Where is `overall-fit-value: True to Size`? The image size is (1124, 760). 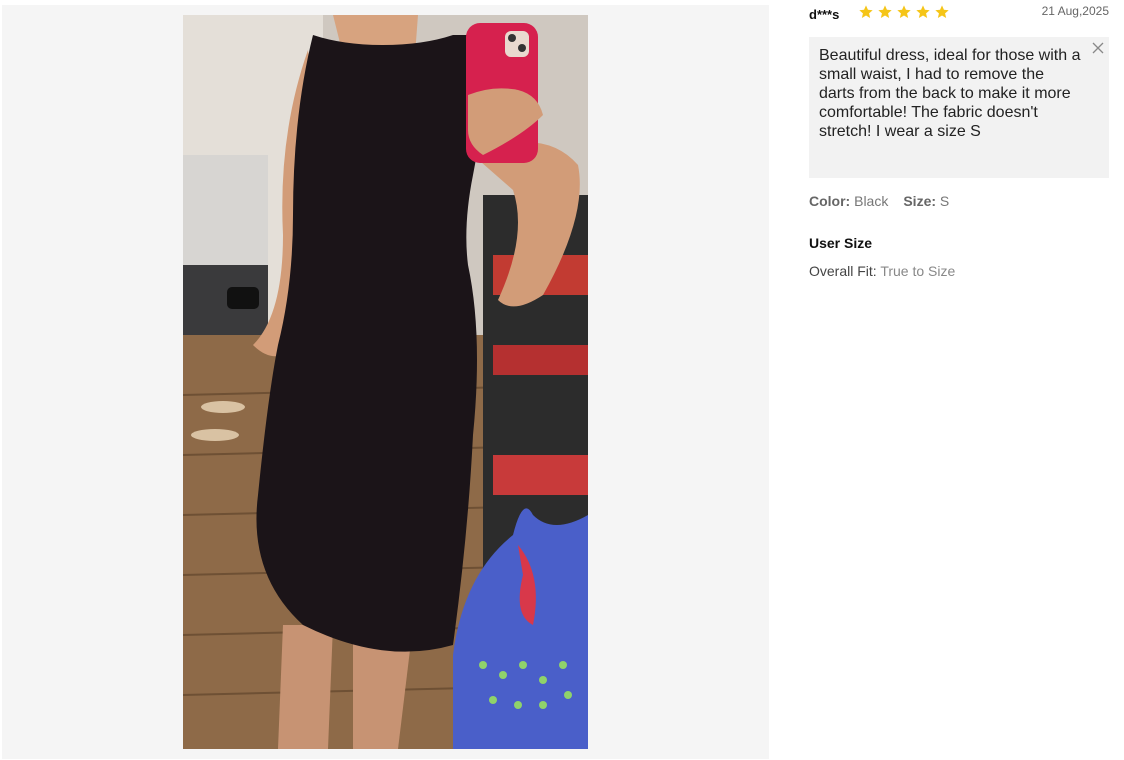 overall-fit-value: True to Size is located at coordinates (918, 271).